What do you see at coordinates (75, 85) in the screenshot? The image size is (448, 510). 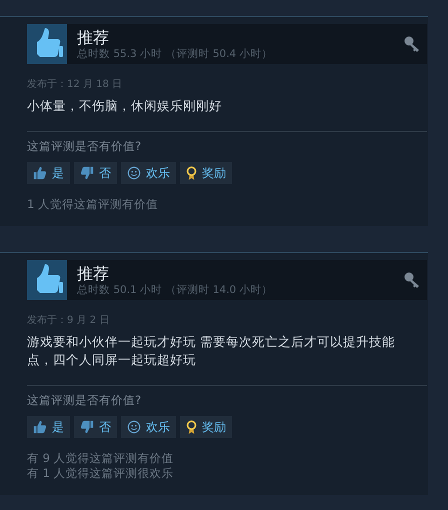 I see `posted-date: 发布于：12 月 18 日` at bounding box center [75, 85].